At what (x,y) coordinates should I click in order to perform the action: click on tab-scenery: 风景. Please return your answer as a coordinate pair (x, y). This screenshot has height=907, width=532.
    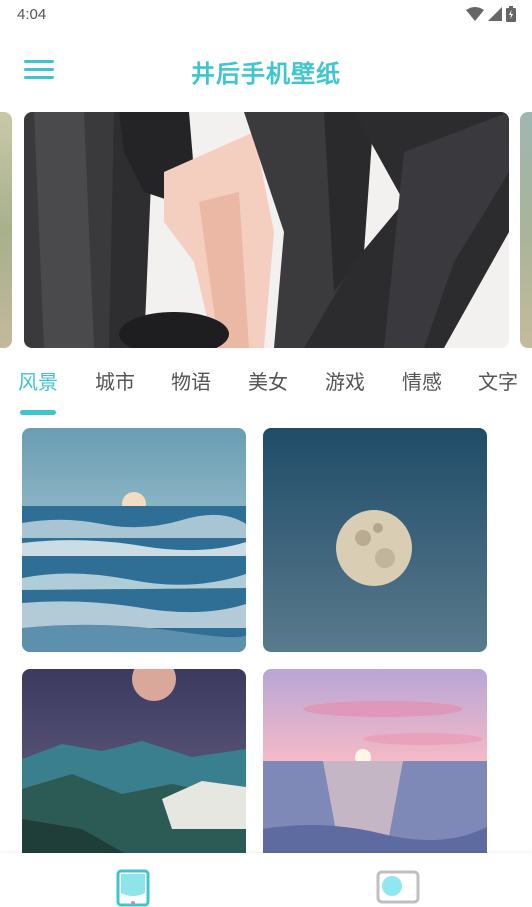
    Looking at the image, I should click on (38, 380).